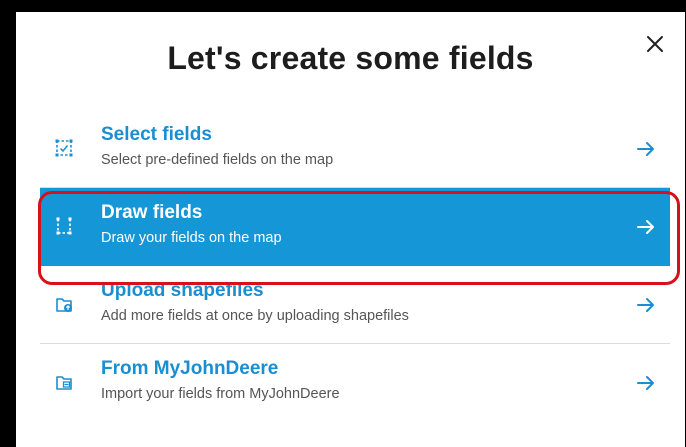  What do you see at coordinates (156, 134) in the screenshot?
I see `option-label: Select fields` at bounding box center [156, 134].